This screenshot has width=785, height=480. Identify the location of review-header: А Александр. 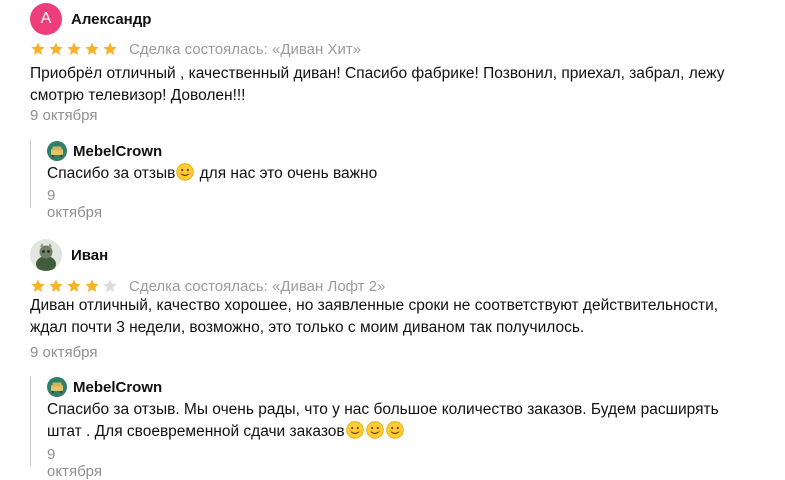
(90, 19).